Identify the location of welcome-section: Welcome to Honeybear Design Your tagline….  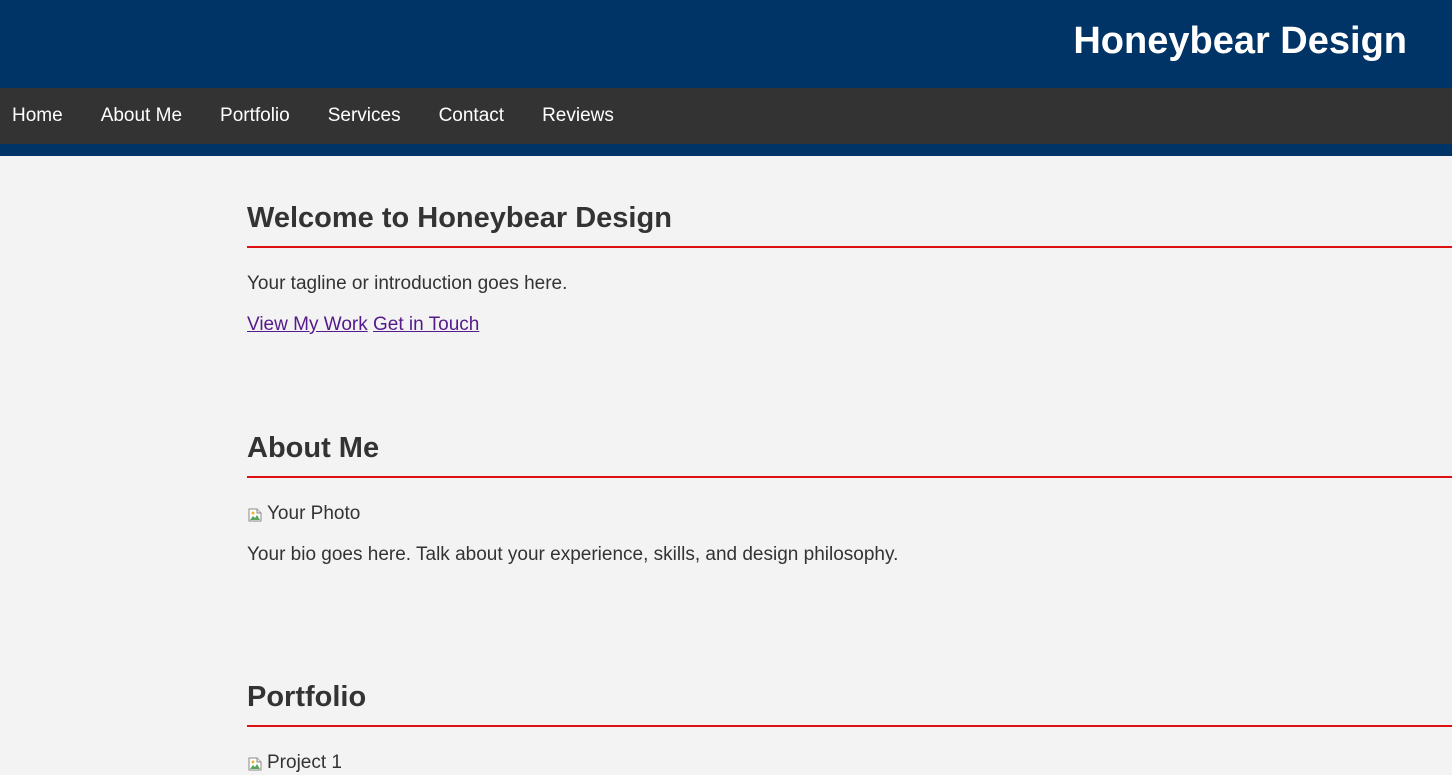
(849, 268).